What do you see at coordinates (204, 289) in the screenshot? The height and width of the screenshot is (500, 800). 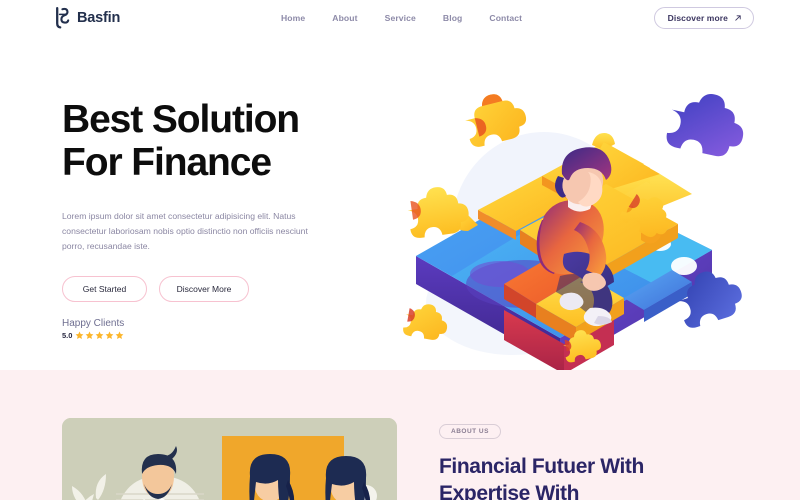 I see `discover-more-button: Discover More` at bounding box center [204, 289].